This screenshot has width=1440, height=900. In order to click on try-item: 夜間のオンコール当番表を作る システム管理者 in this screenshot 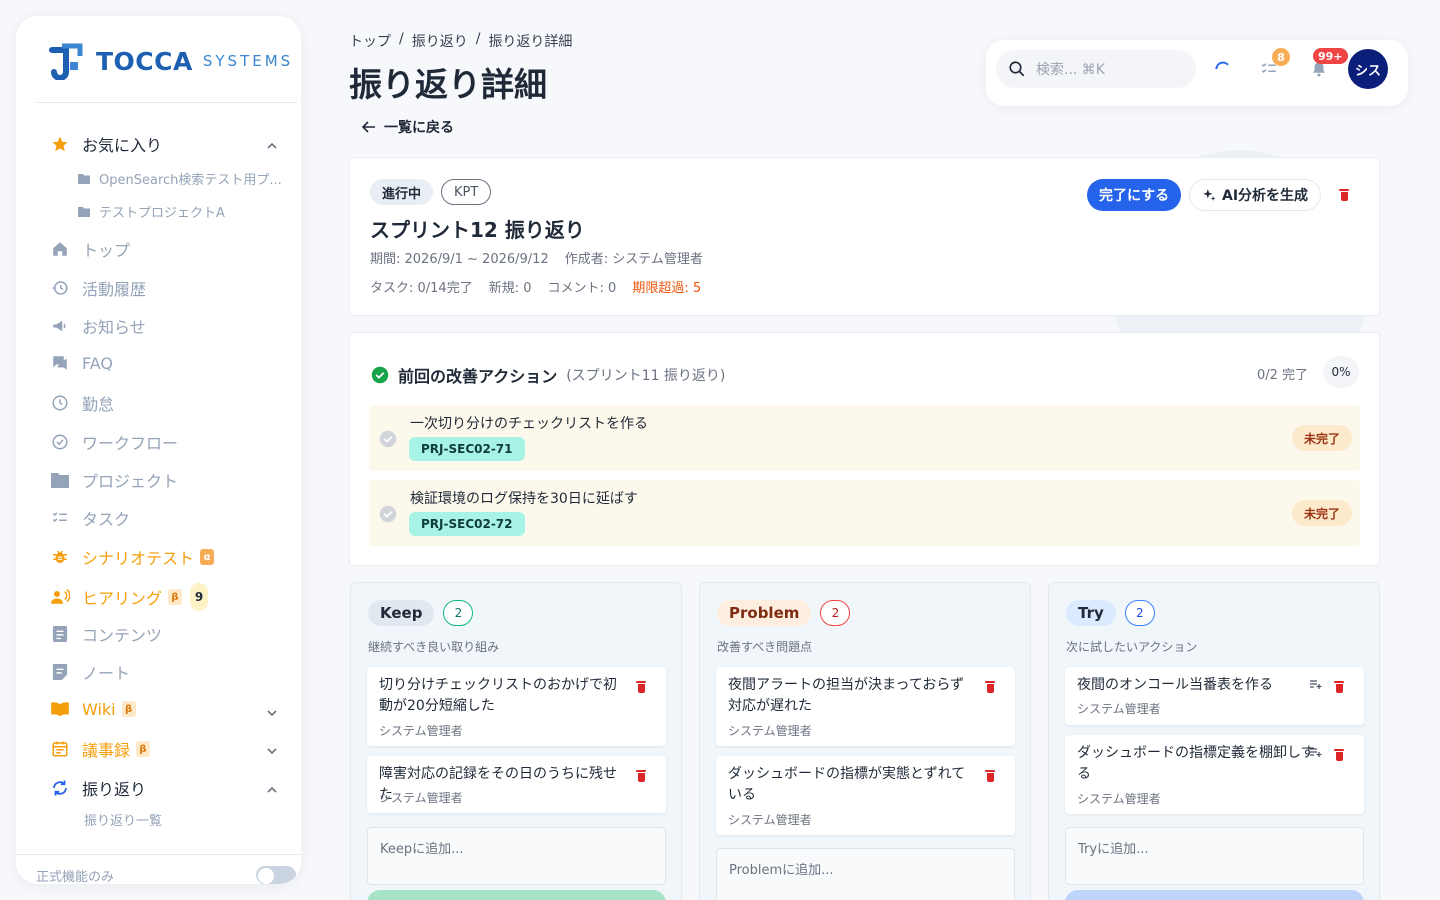, I will do `click(1214, 696)`.